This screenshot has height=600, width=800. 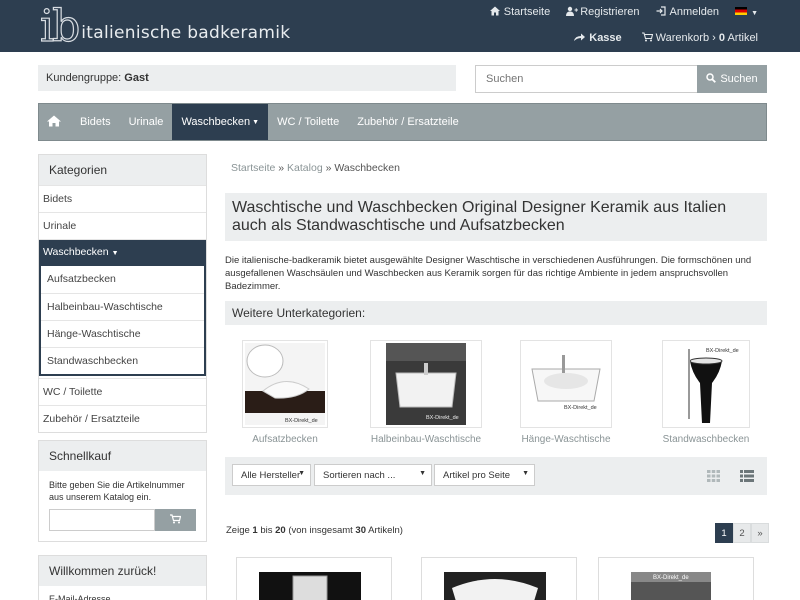 I want to click on link-startseite-label: Startseite, so click(x=527, y=12).